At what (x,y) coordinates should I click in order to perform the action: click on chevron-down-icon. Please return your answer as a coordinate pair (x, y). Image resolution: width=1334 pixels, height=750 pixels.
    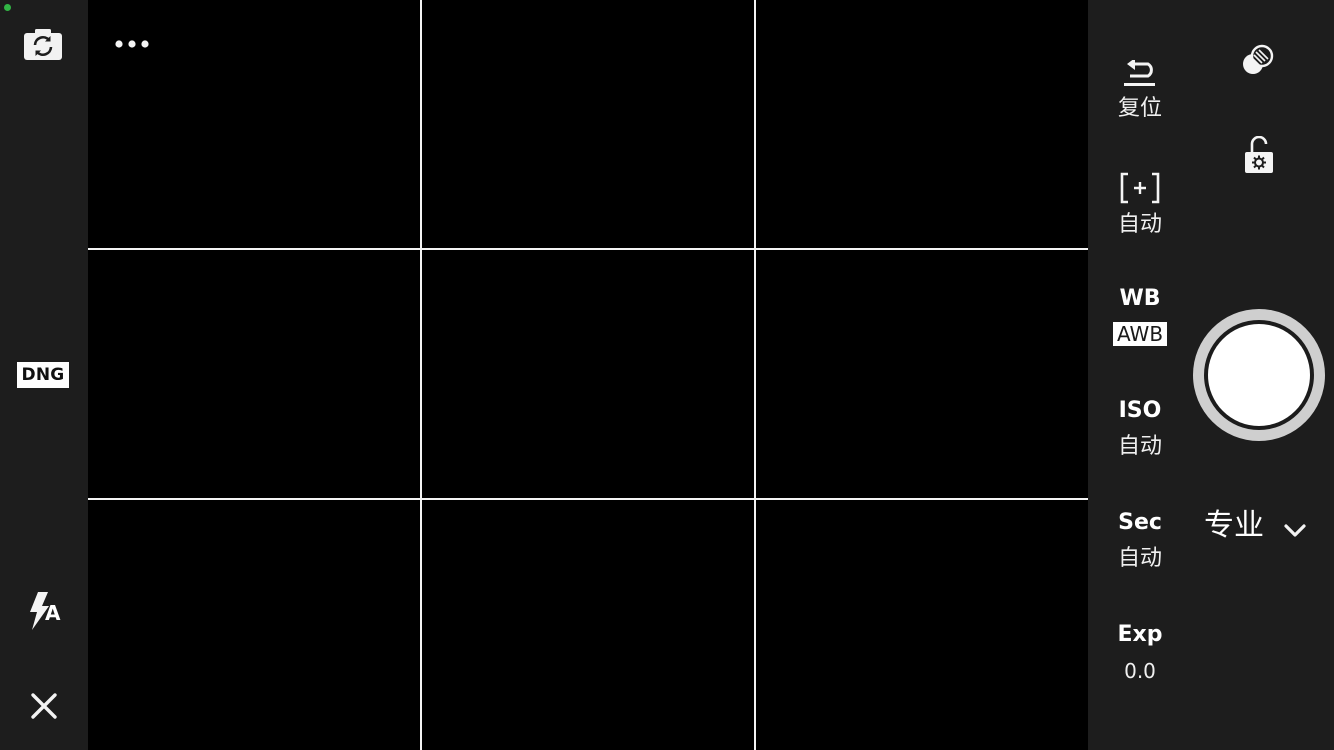
    Looking at the image, I should click on (1295, 530).